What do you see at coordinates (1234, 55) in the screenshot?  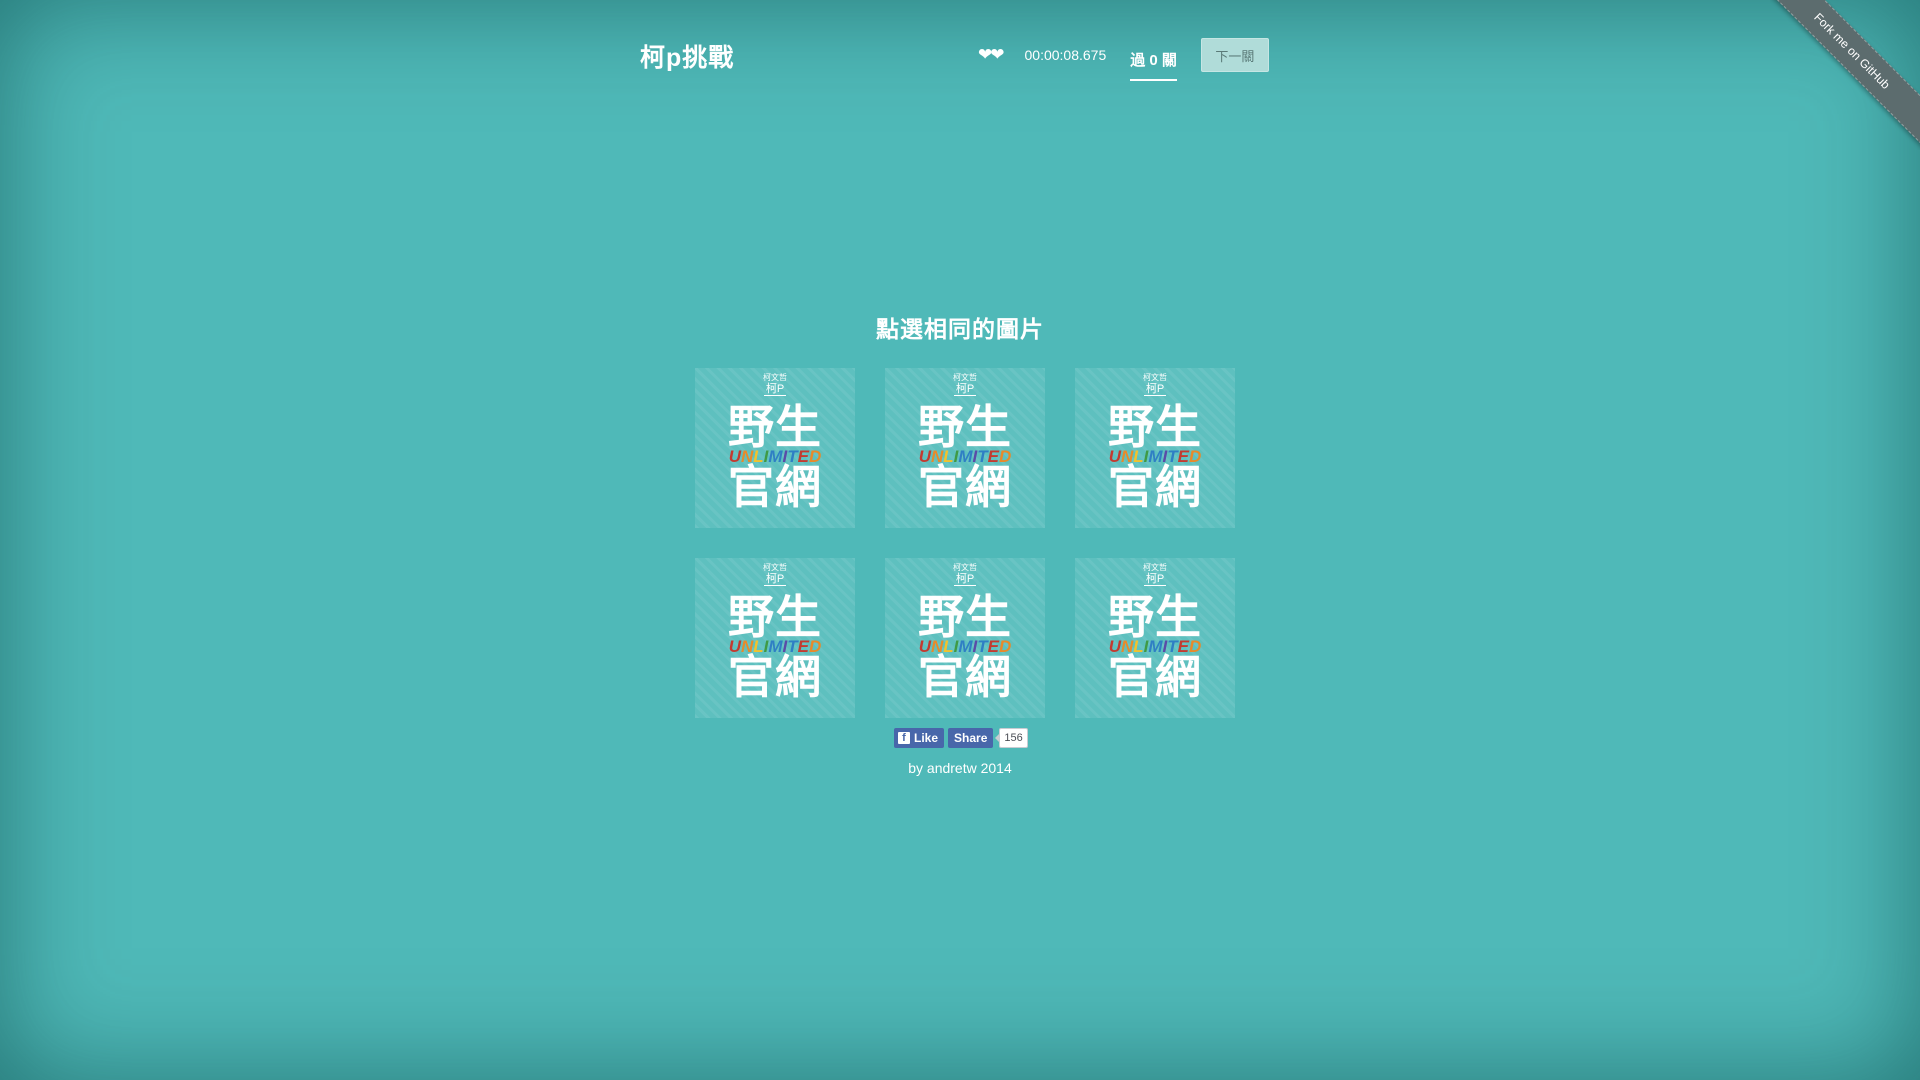 I see `next-level-button: 下一關` at bounding box center [1234, 55].